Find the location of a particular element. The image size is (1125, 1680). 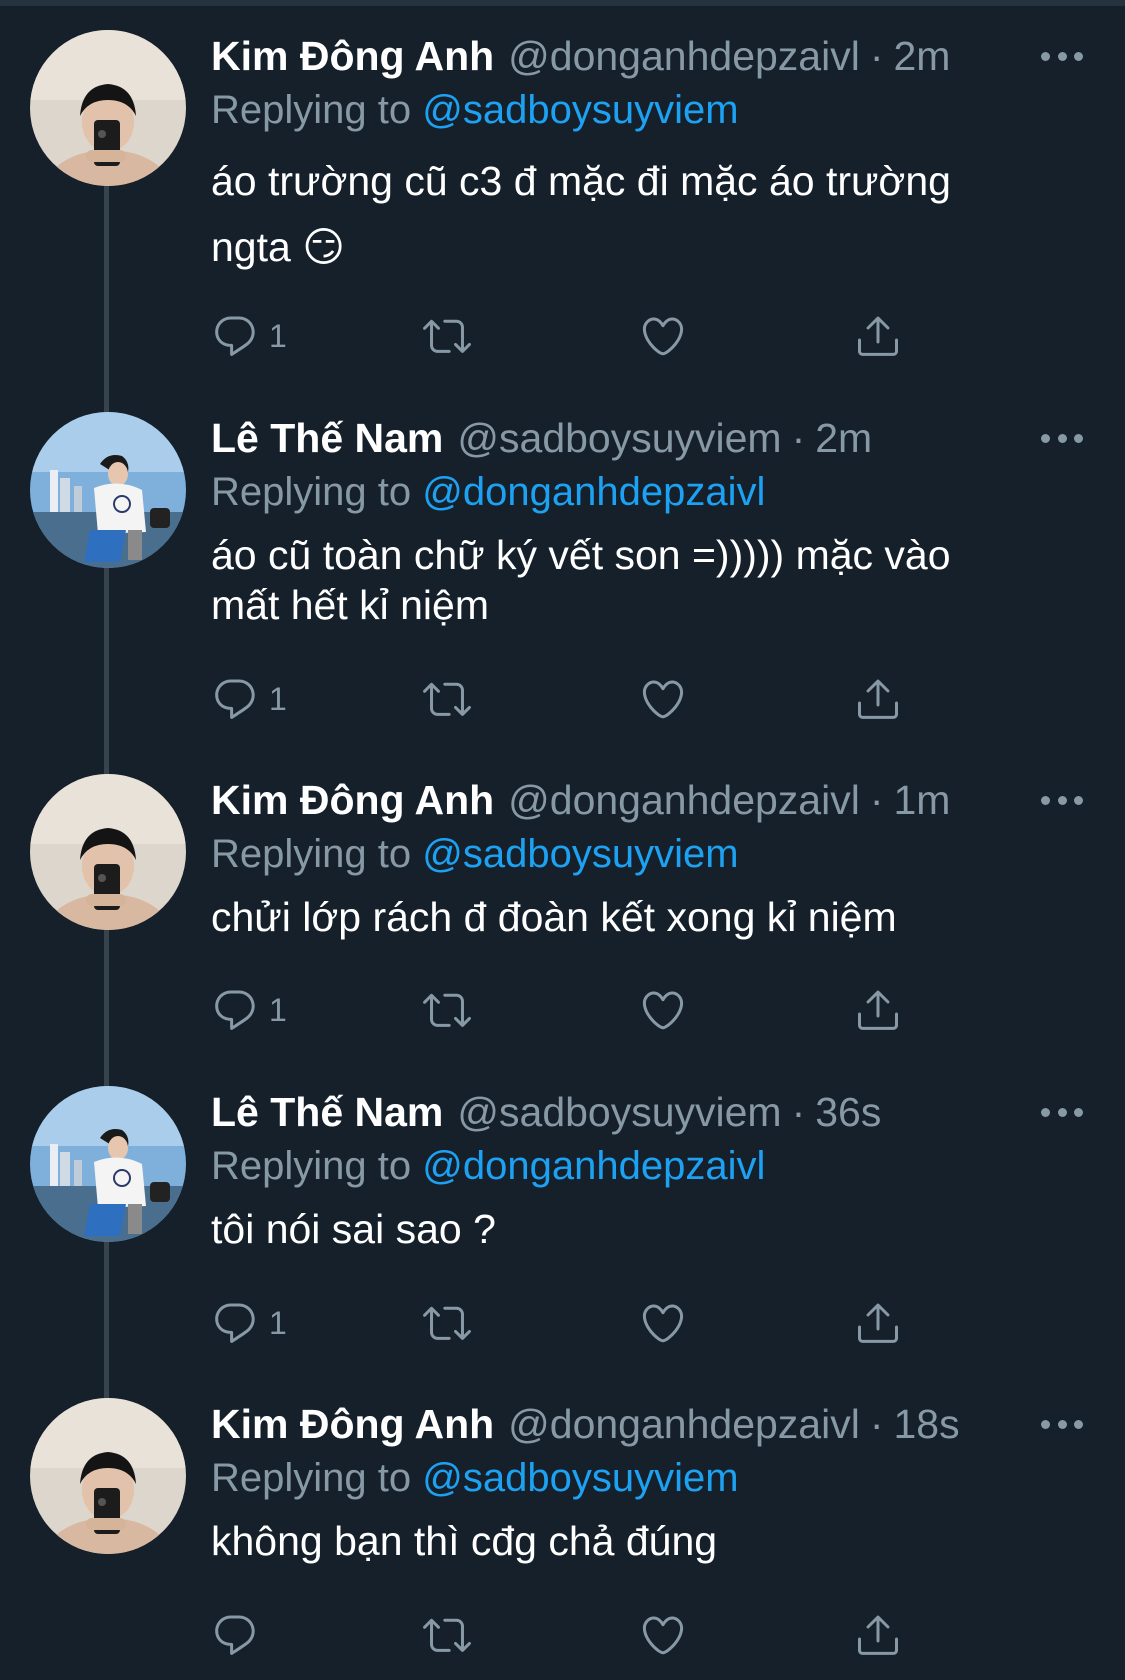

reply-button is located at coordinates (240, 1635).